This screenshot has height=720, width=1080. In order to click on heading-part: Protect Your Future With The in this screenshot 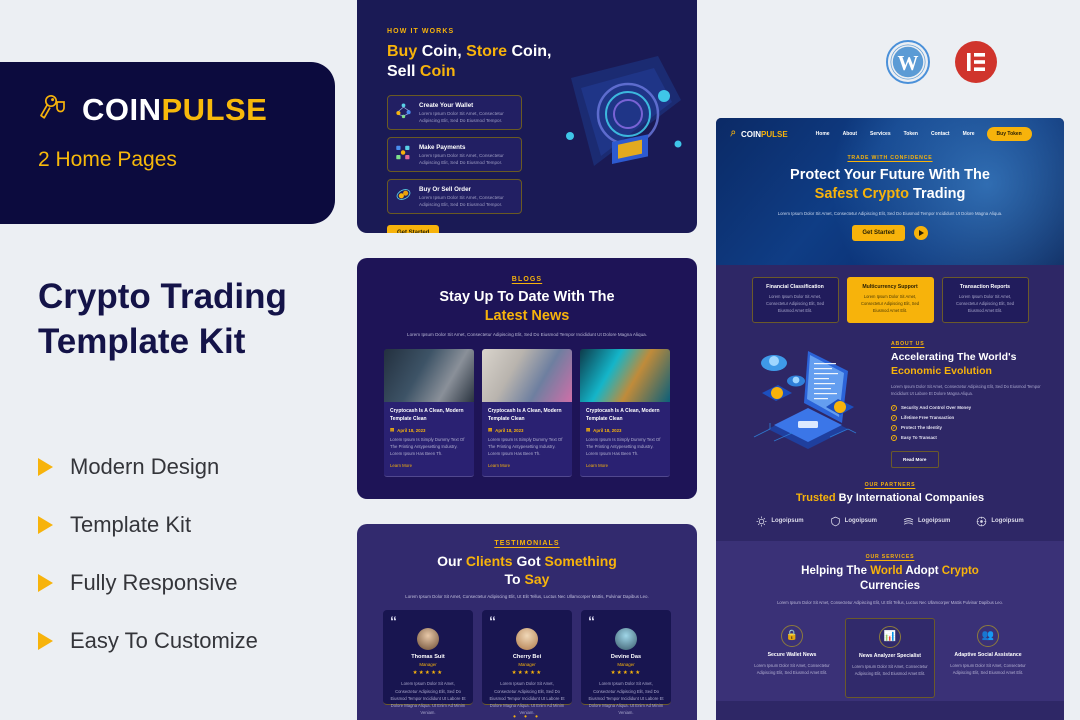, I will do `click(890, 175)`.